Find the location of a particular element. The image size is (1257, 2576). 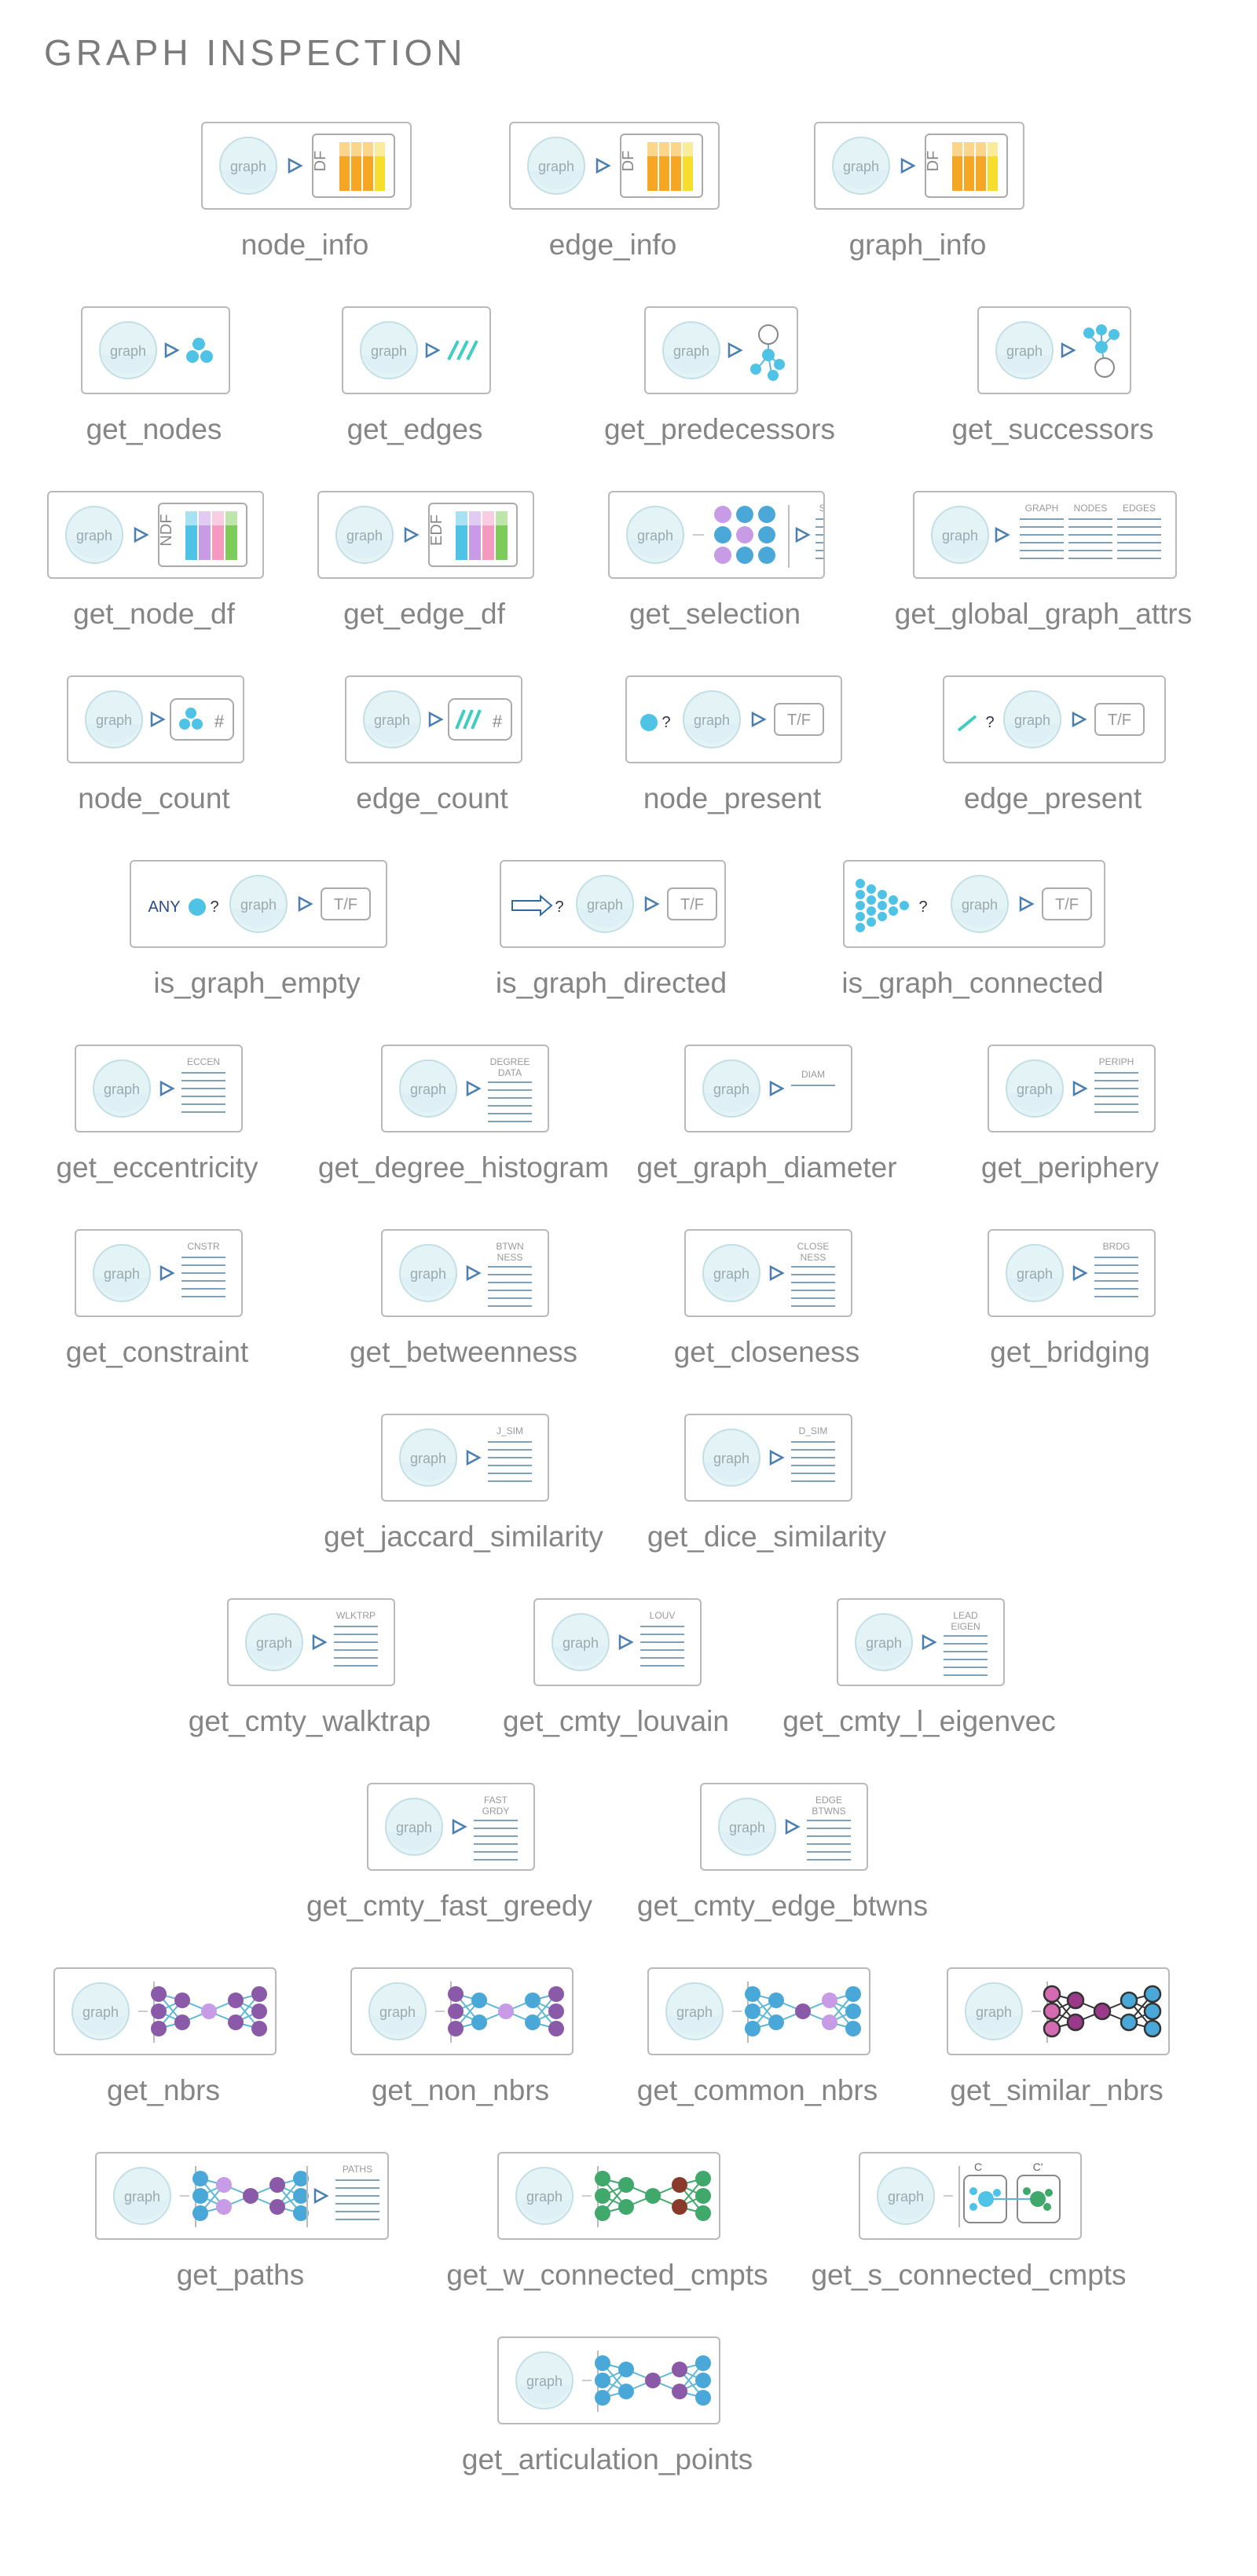

list-icon: graph J_SIM is located at coordinates (465, 1456).